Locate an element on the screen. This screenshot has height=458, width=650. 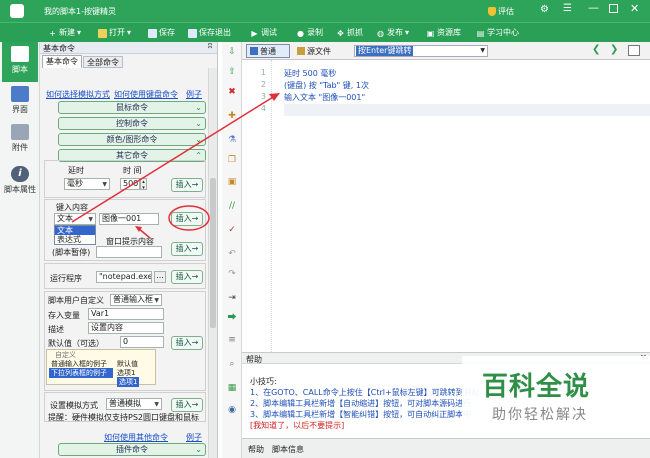
annotation-circle is located at coordinates (189, 218).